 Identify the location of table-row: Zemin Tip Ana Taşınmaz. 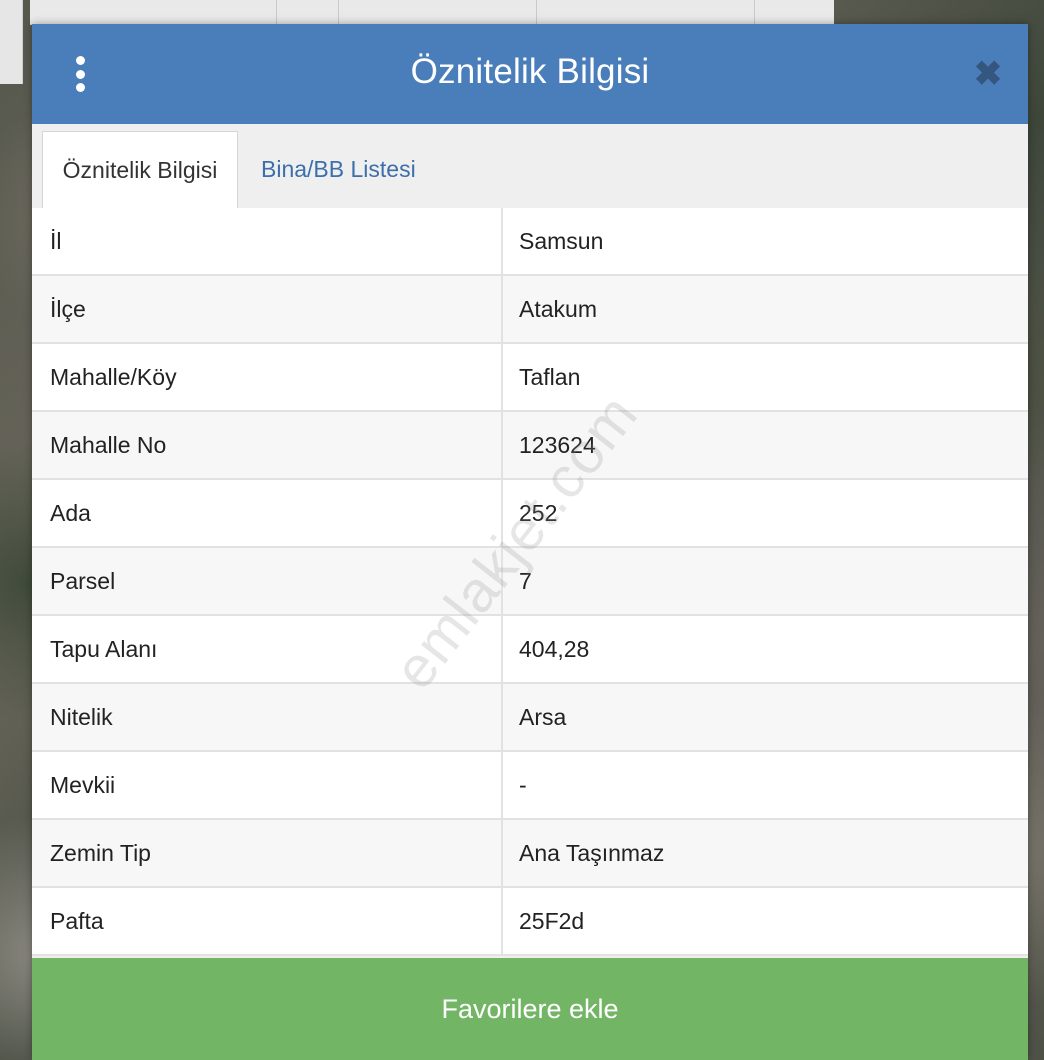
(530, 854).